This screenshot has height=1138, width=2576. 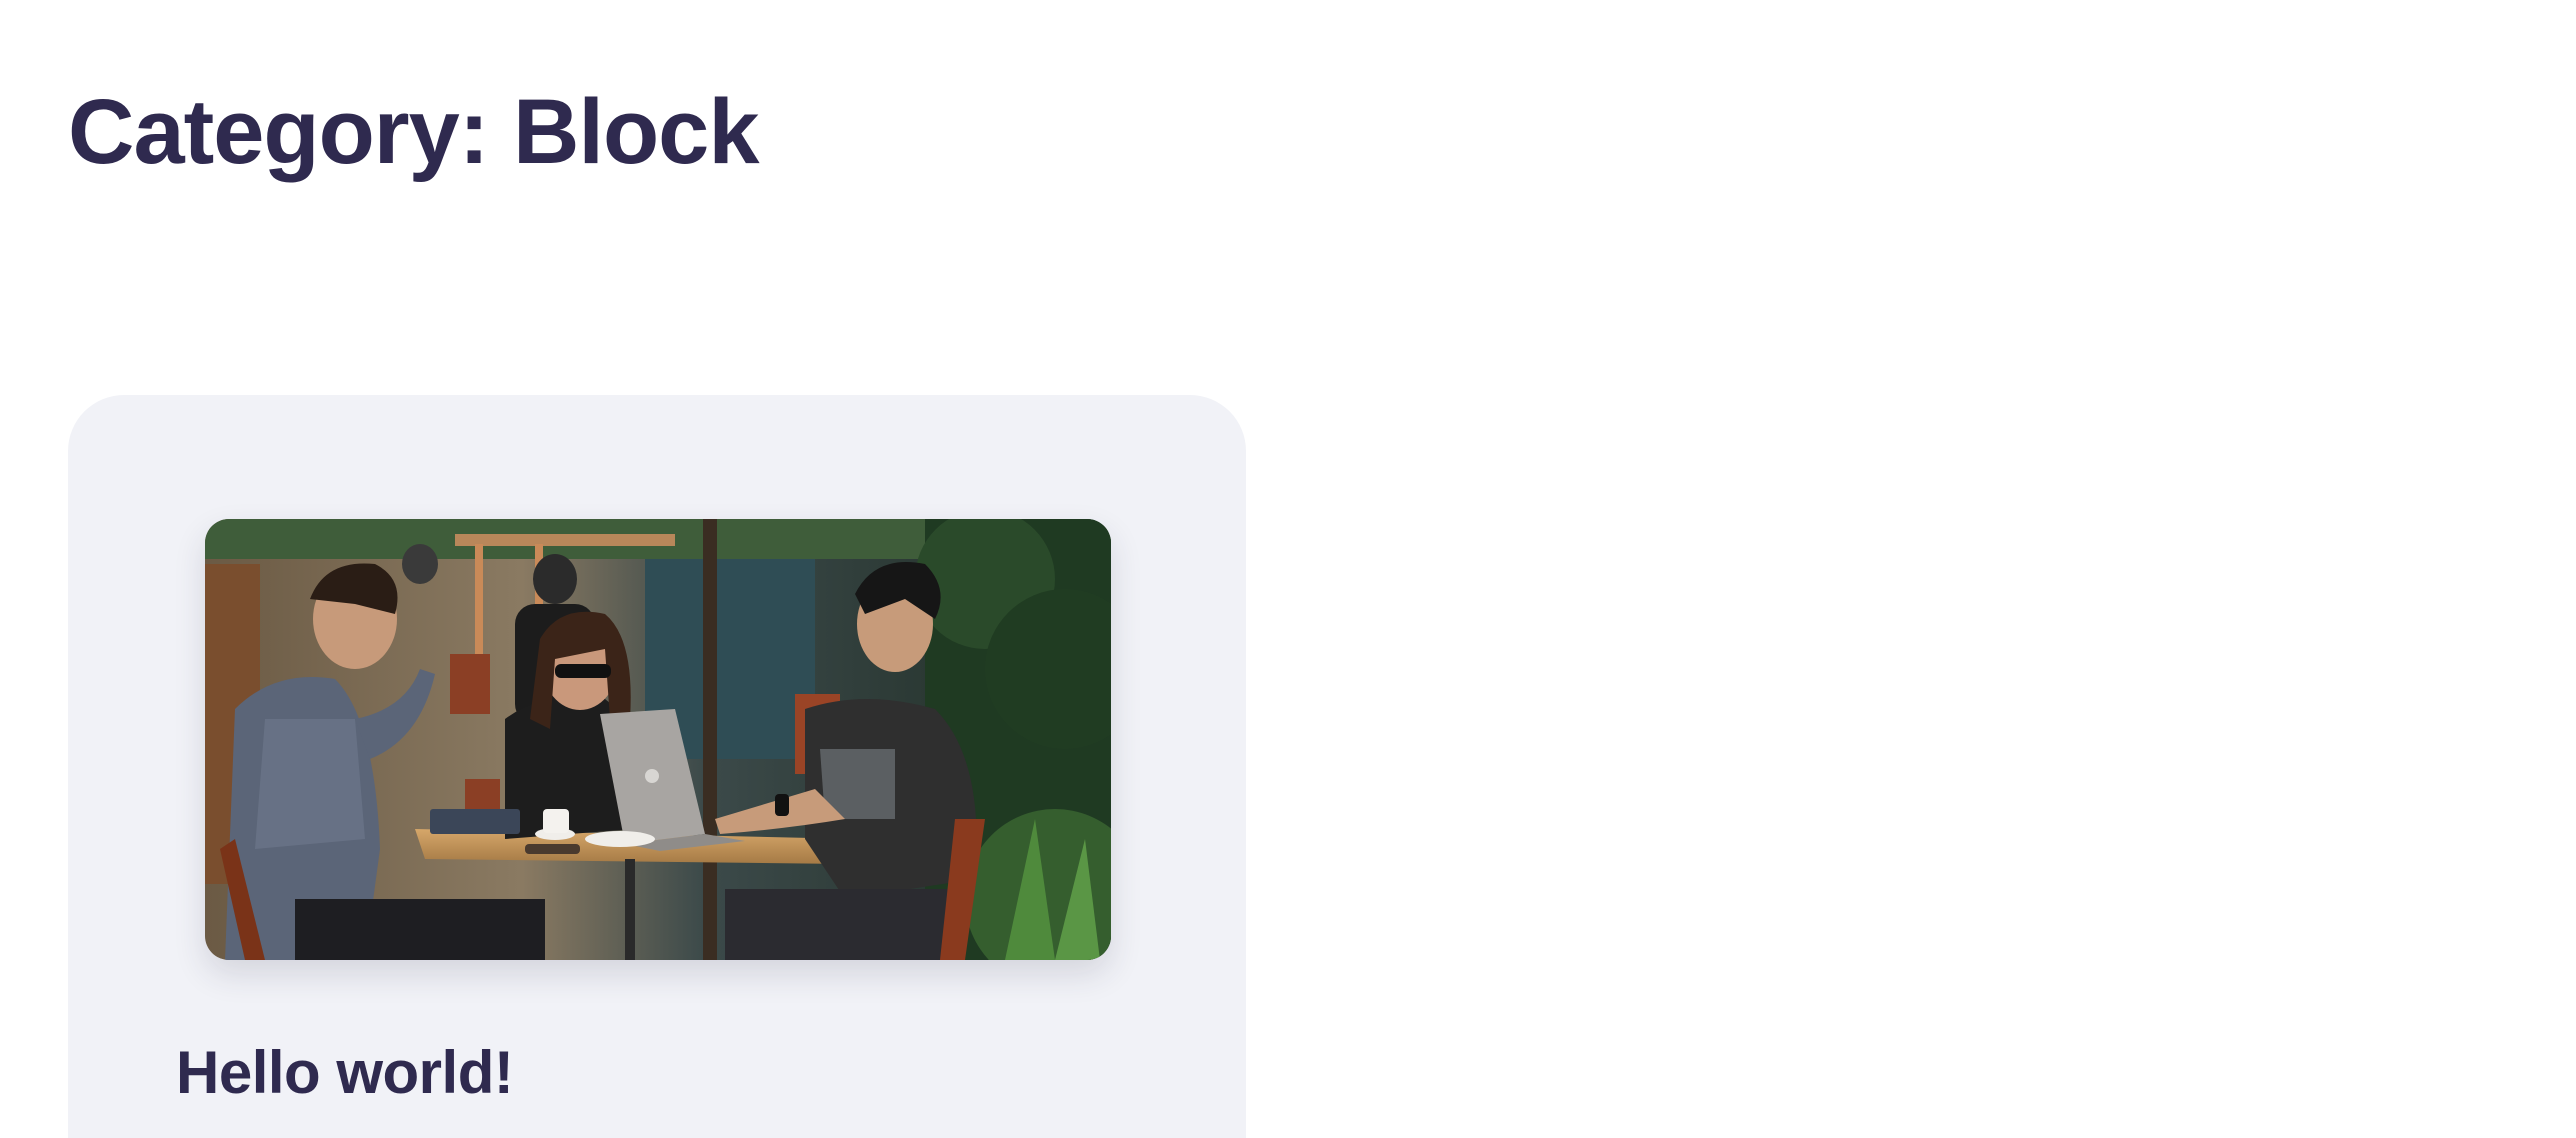 I want to click on post-featured-image, so click(x=658, y=739).